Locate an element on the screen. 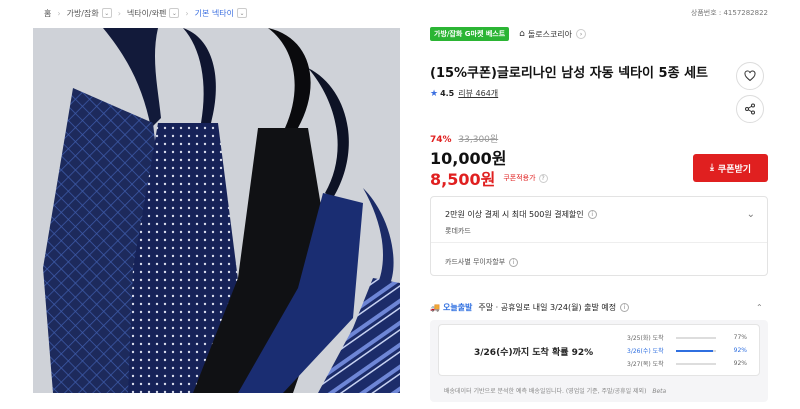 This screenshot has height=409, width=800. get-coupon-button: ⤓ 쿠폰받기 is located at coordinates (730, 168).